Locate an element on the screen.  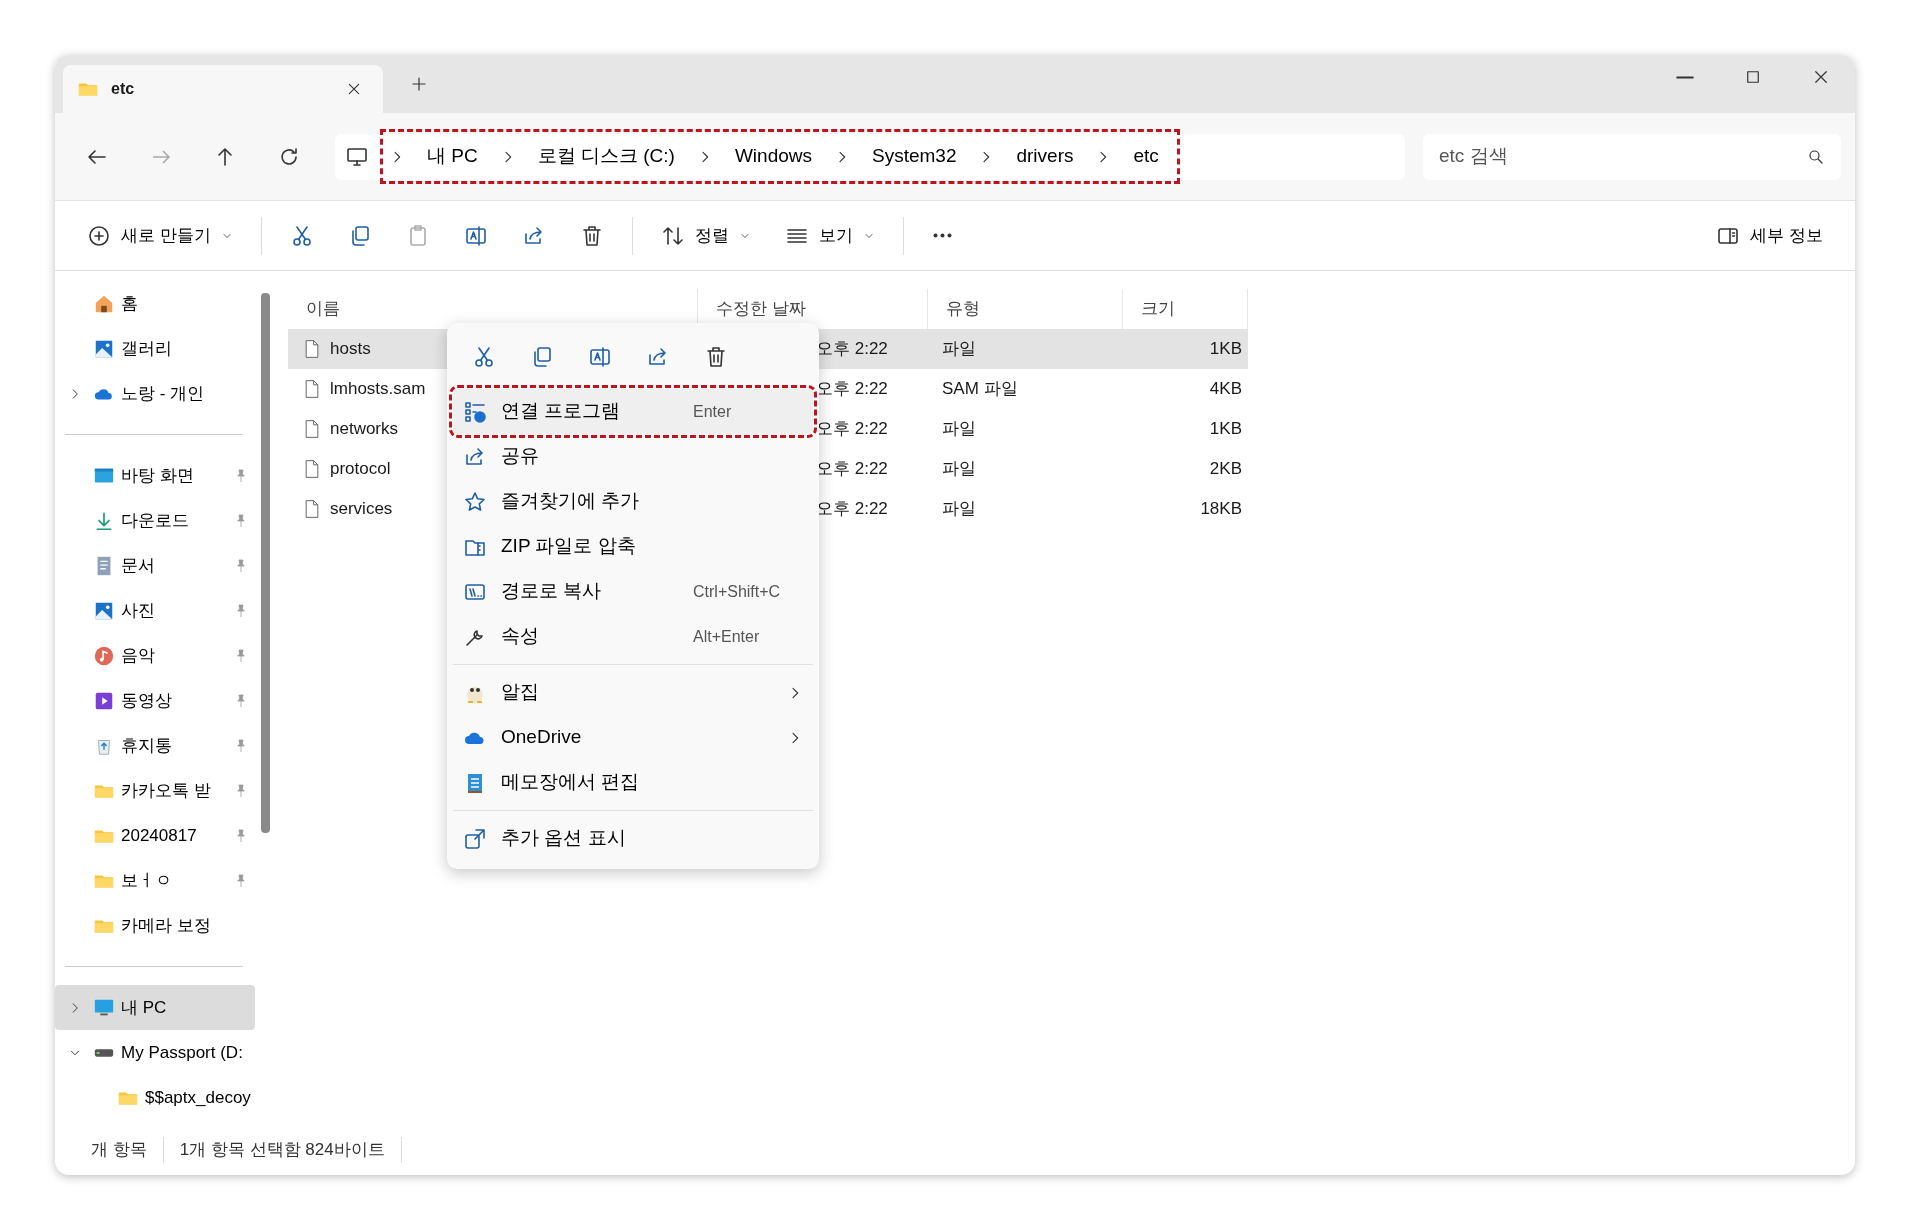
type-cell-text: SAM 파일 is located at coordinates (980, 389).